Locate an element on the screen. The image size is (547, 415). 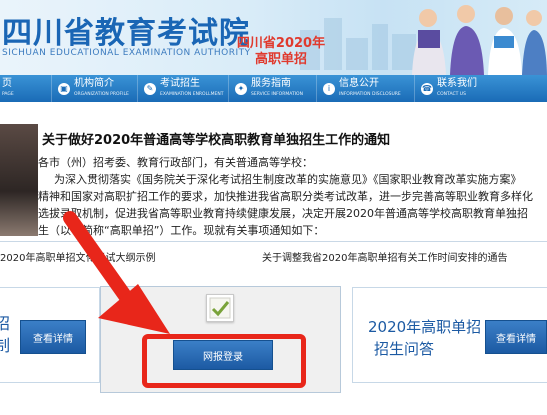
nav-label: 联系我们 is located at coordinates (457, 83).